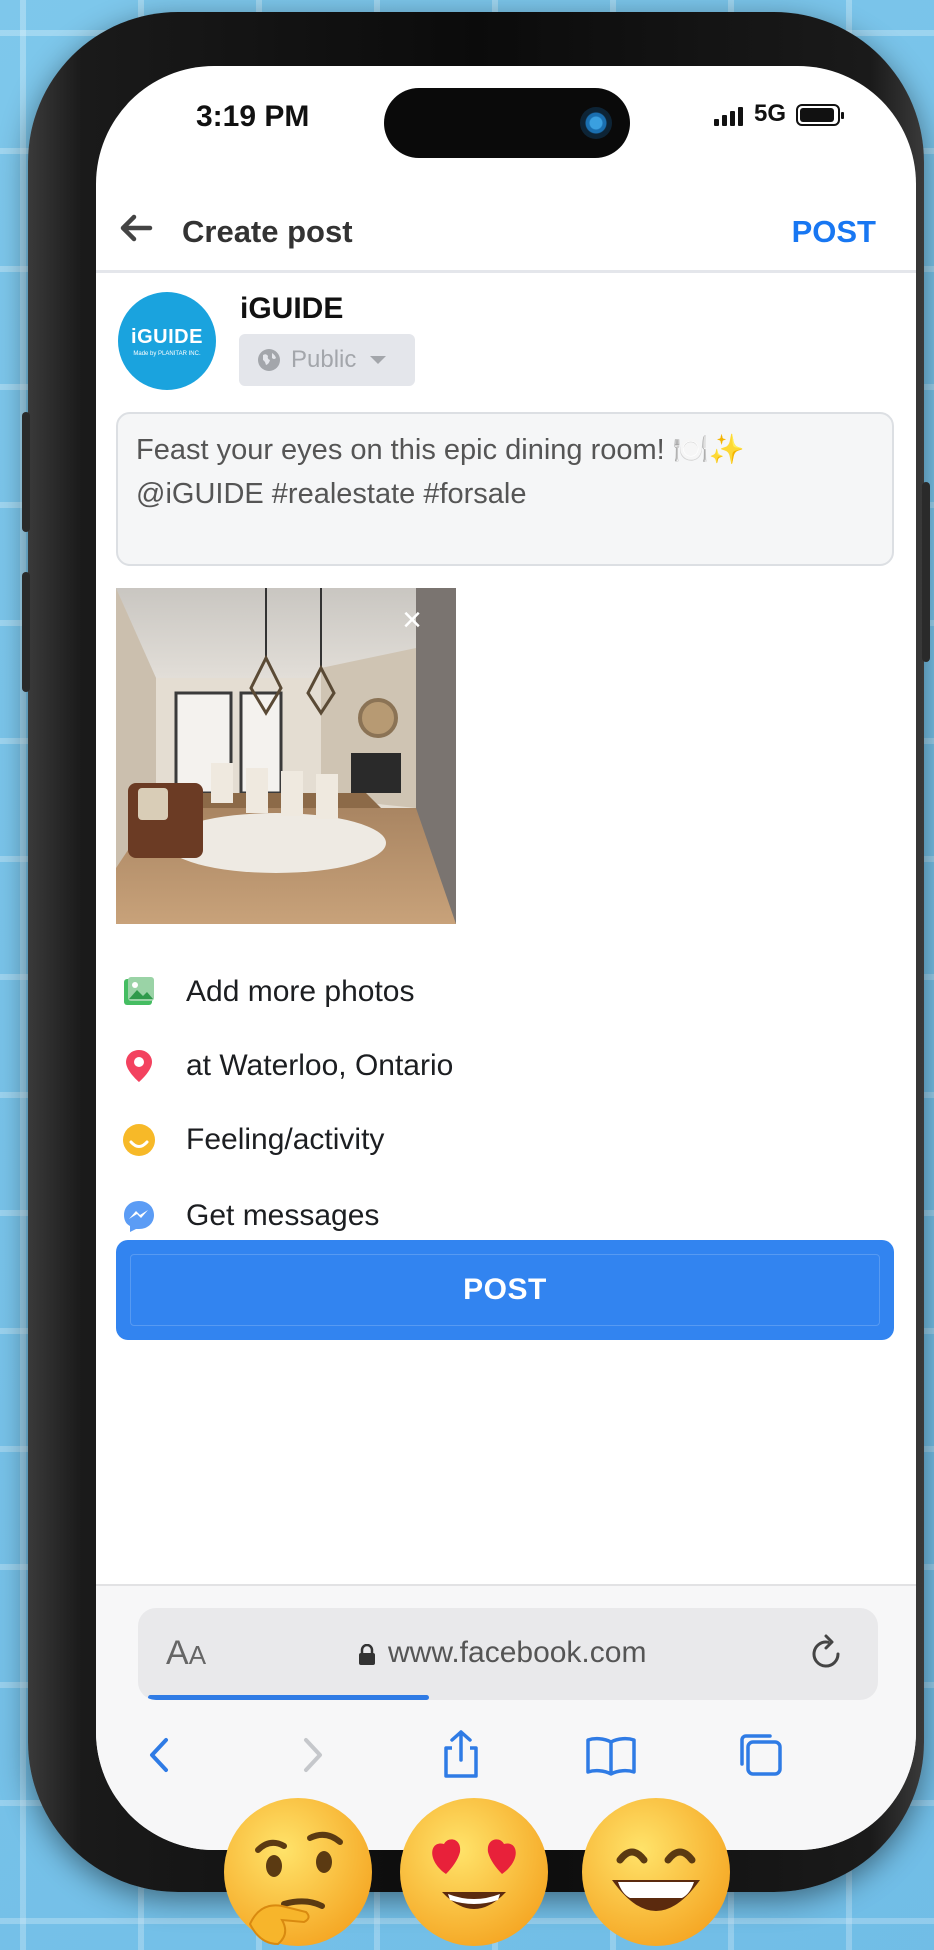  What do you see at coordinates (289, 1697) in the screenshot?
I see `page-load-progress` at bounding box center [289, 1697].